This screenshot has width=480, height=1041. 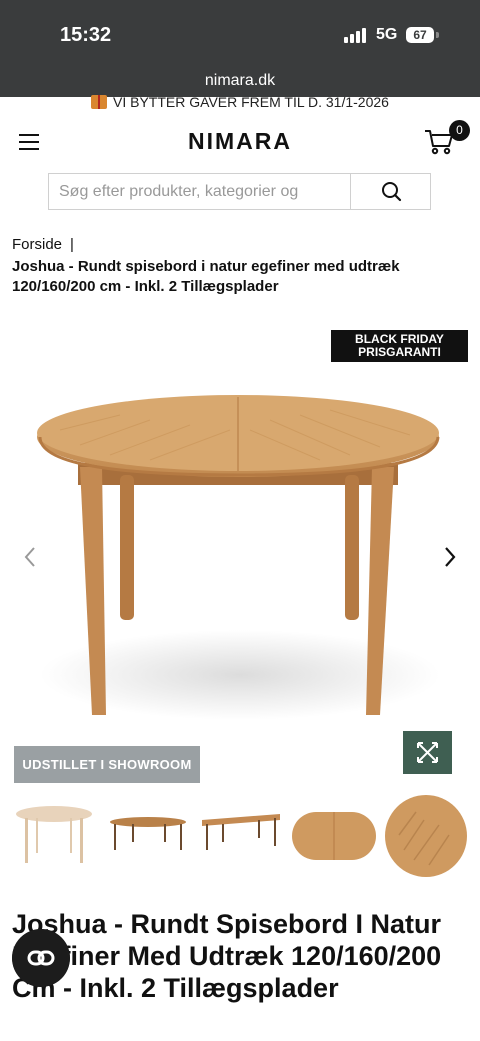 I want to click on promo-text: VI BYTTER GAVER FREM TIL D. 31/1-2026, so click(x=251, y=102).